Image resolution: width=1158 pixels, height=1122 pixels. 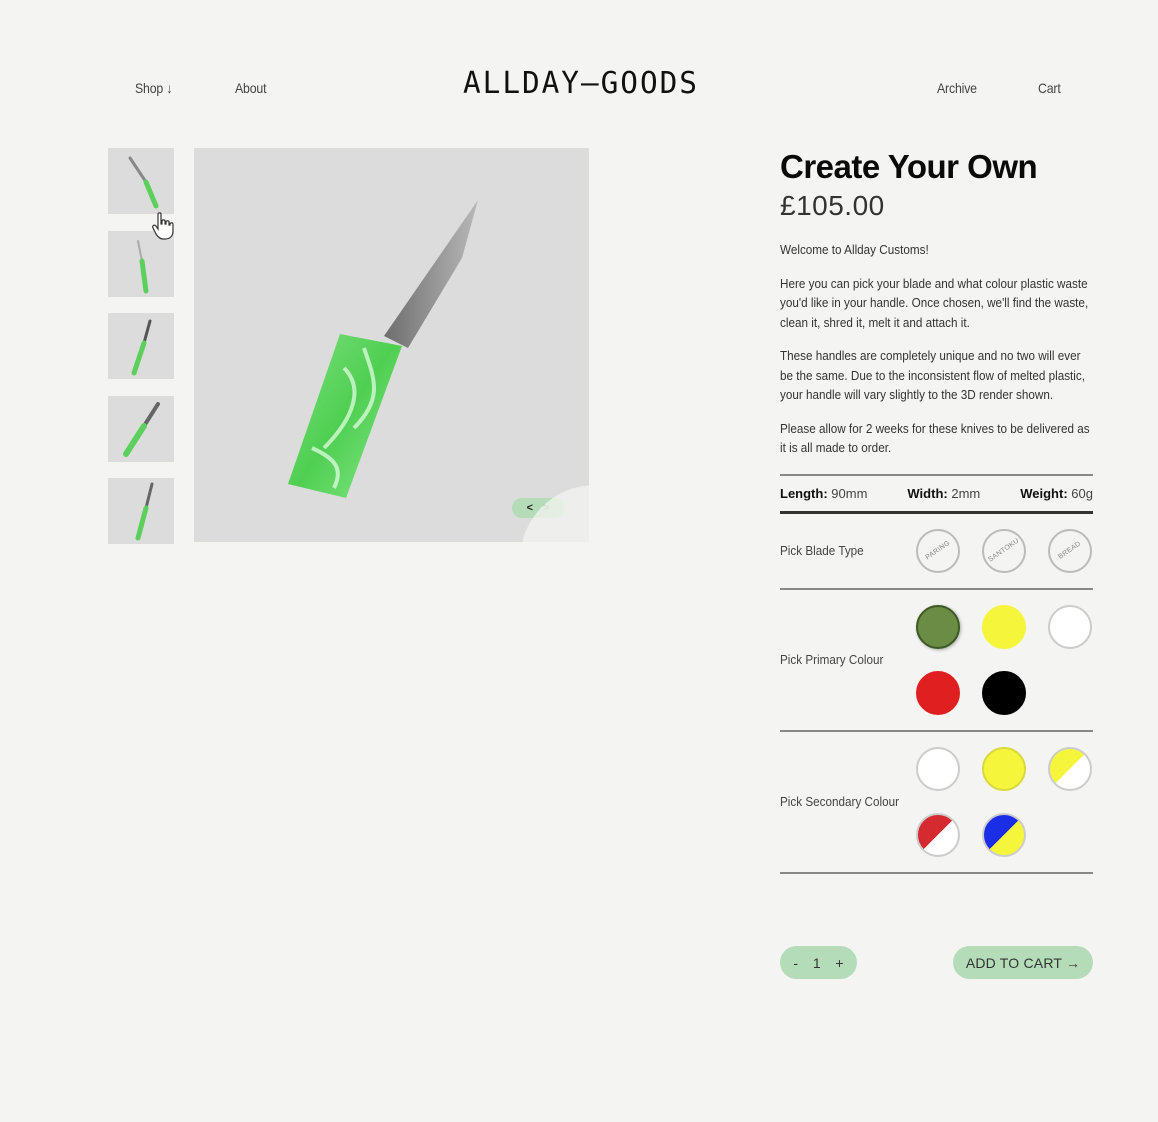 I want to click on primary-colour-label: Pick Primary Colour, so click(x=832, y=659).